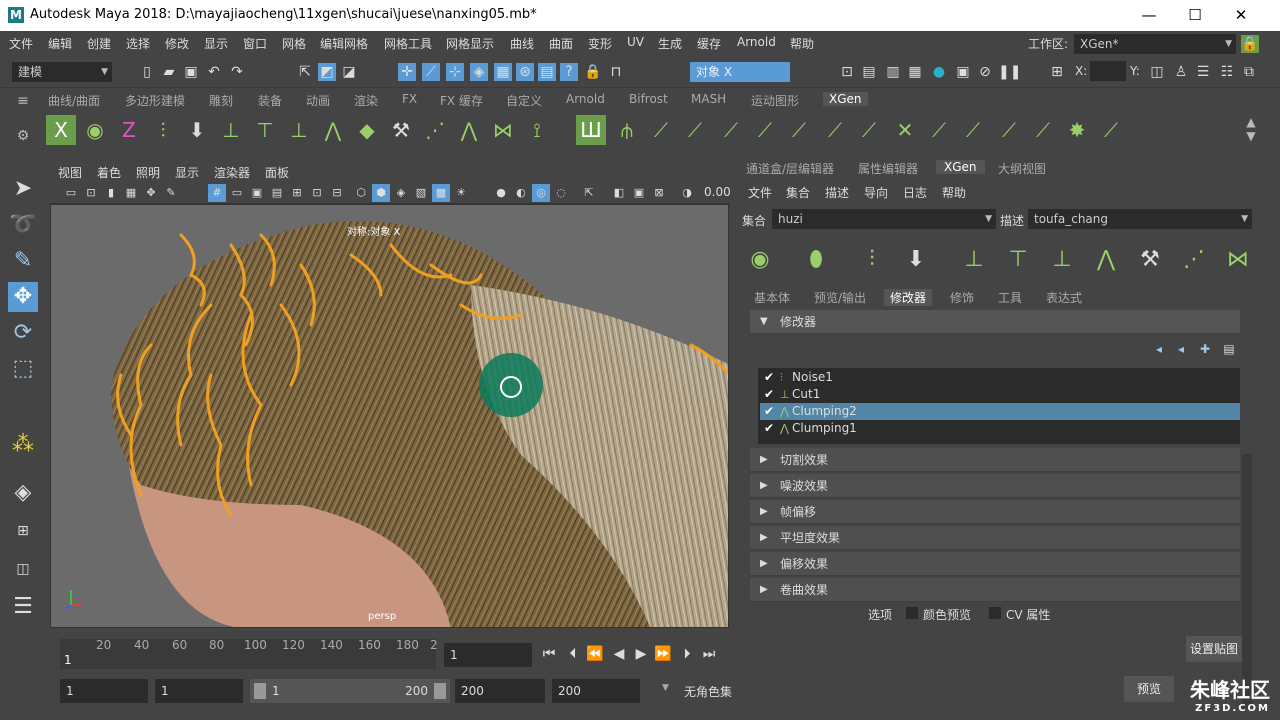 This screenshot has width=1280, height=720. I want to click on range-handle-right, so click(440, 691).